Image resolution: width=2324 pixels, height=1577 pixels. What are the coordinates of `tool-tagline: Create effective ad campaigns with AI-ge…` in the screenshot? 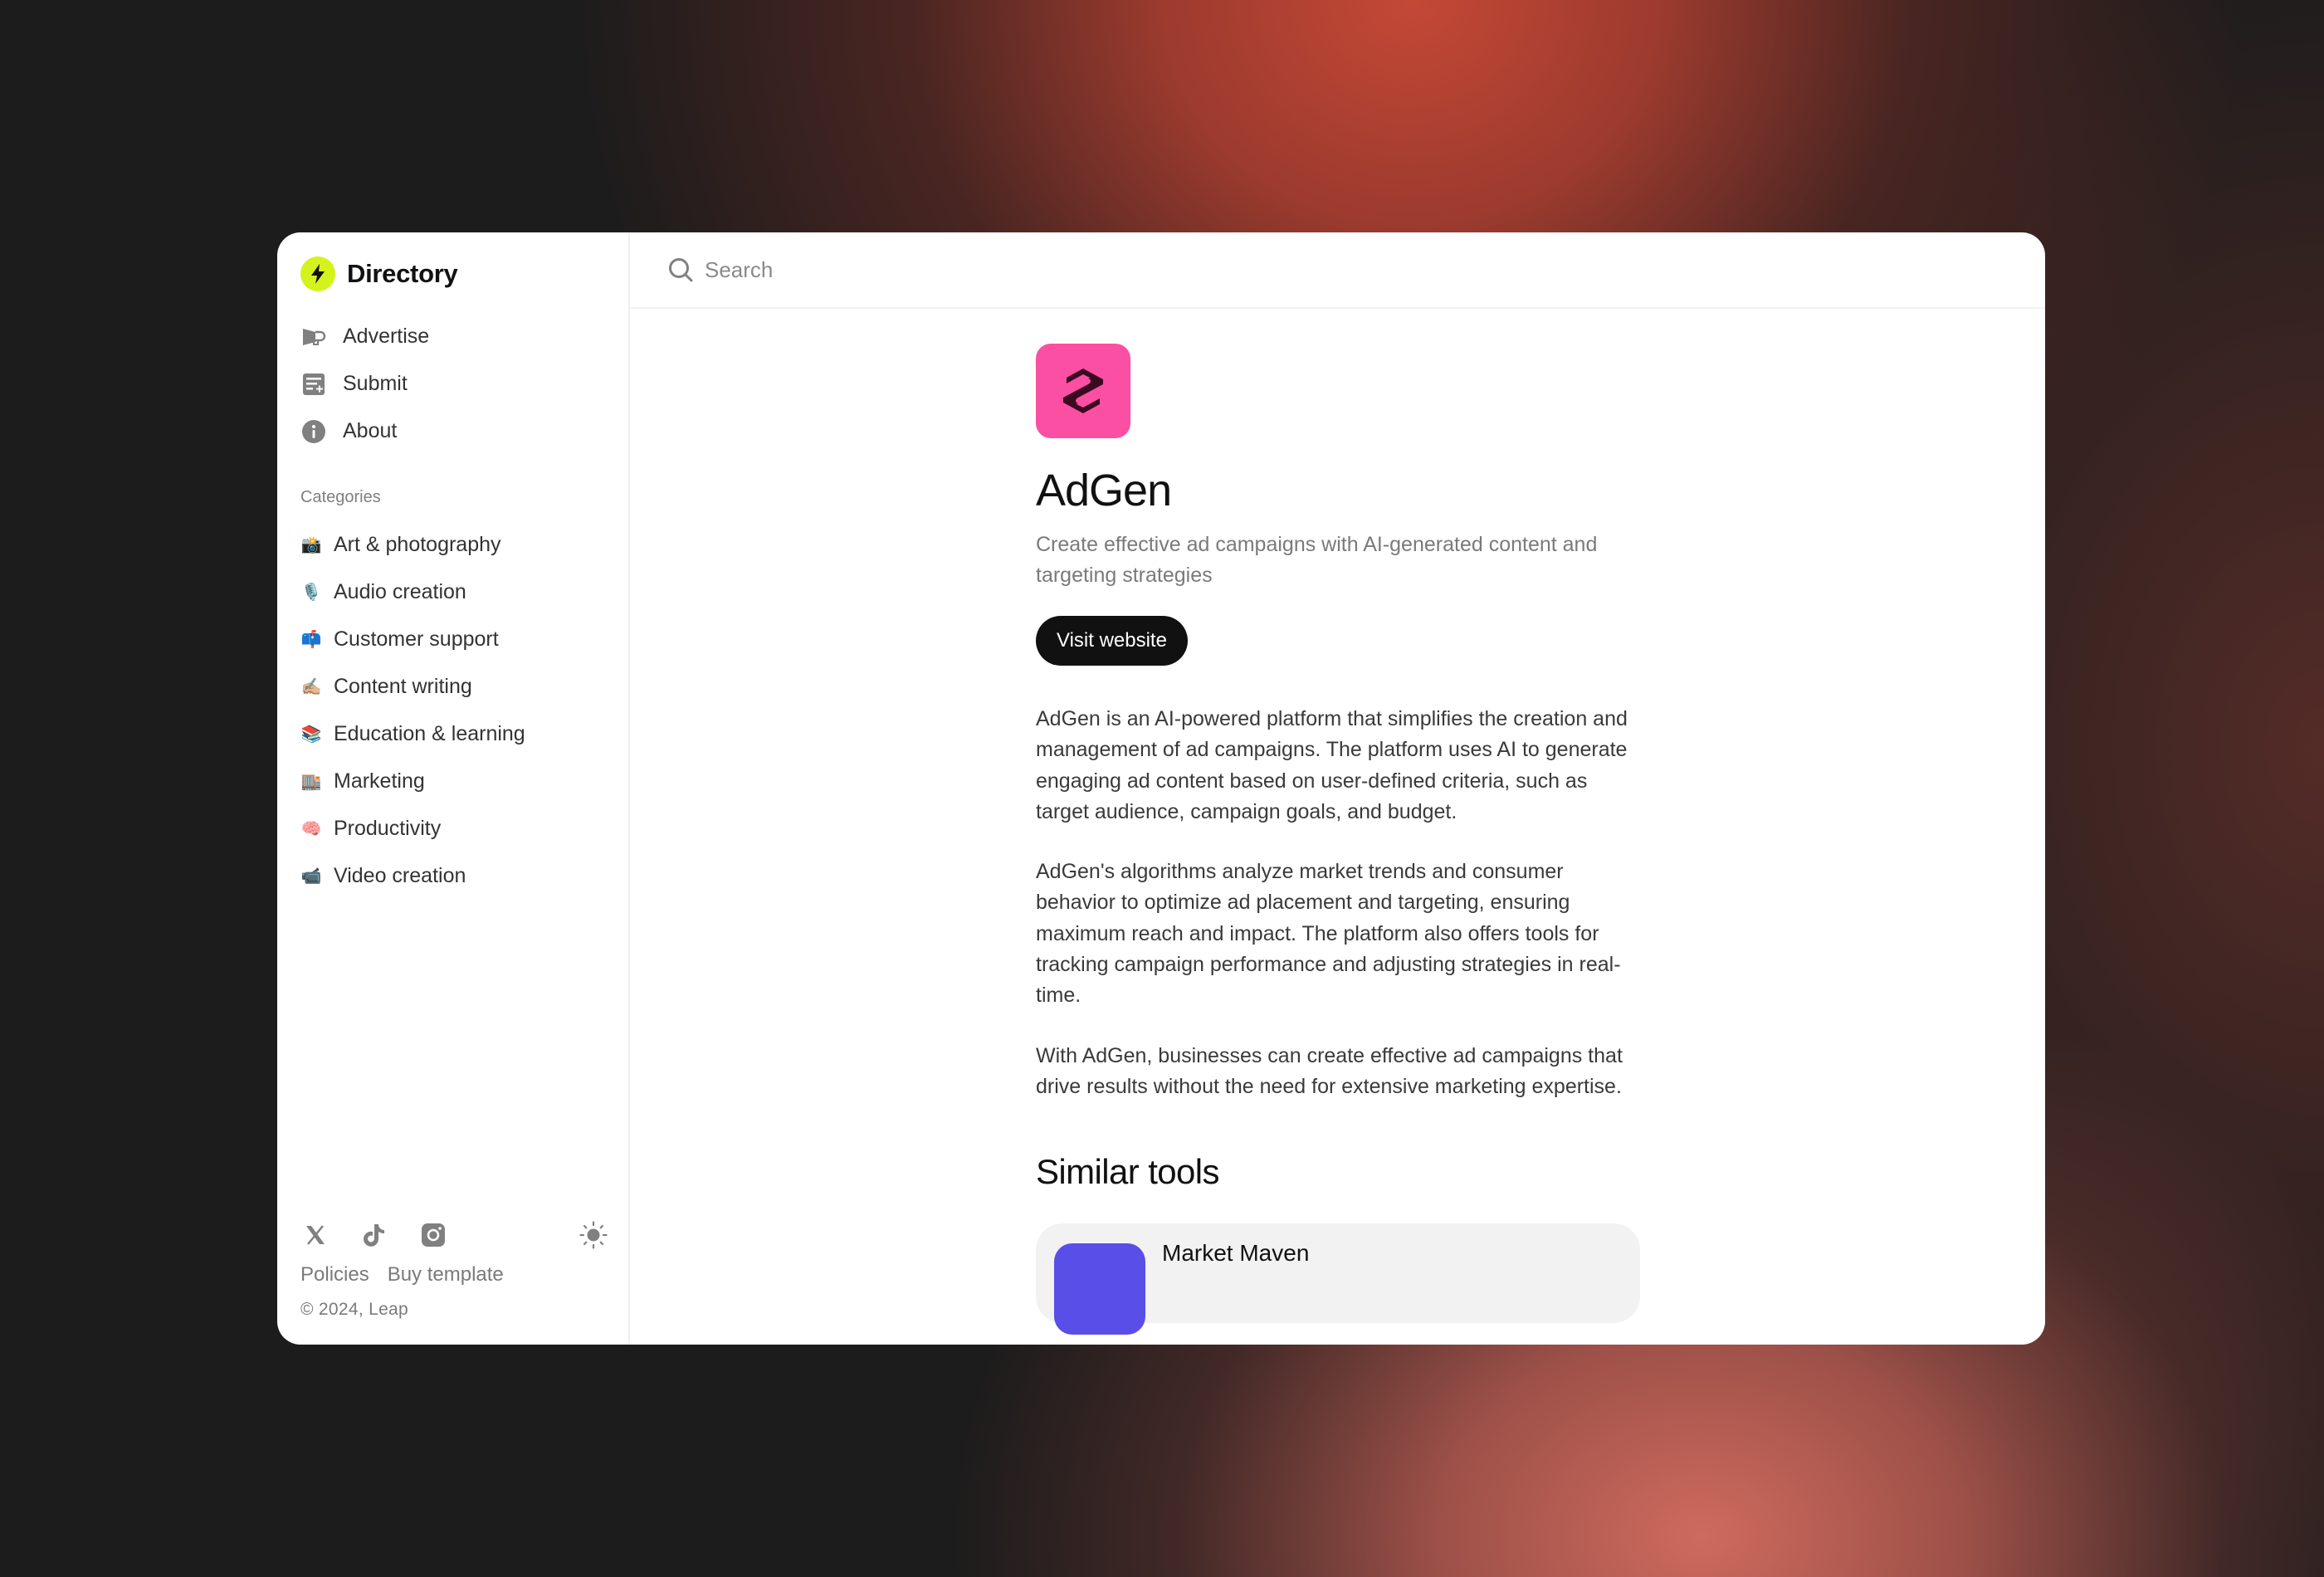 It's located at (1317, 560).